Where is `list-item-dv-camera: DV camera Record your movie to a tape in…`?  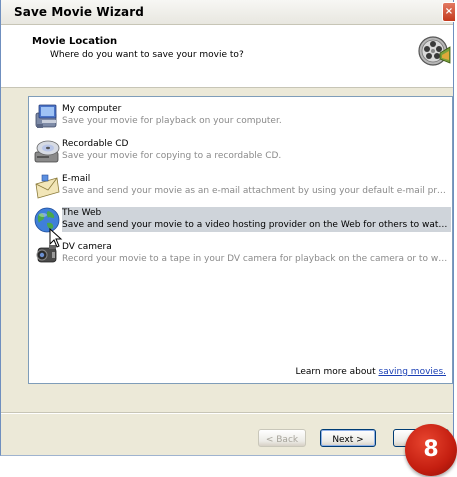 list-item-dv-camera: DV camera Record your movie to a tape in… is located at coordinates (241, 254).